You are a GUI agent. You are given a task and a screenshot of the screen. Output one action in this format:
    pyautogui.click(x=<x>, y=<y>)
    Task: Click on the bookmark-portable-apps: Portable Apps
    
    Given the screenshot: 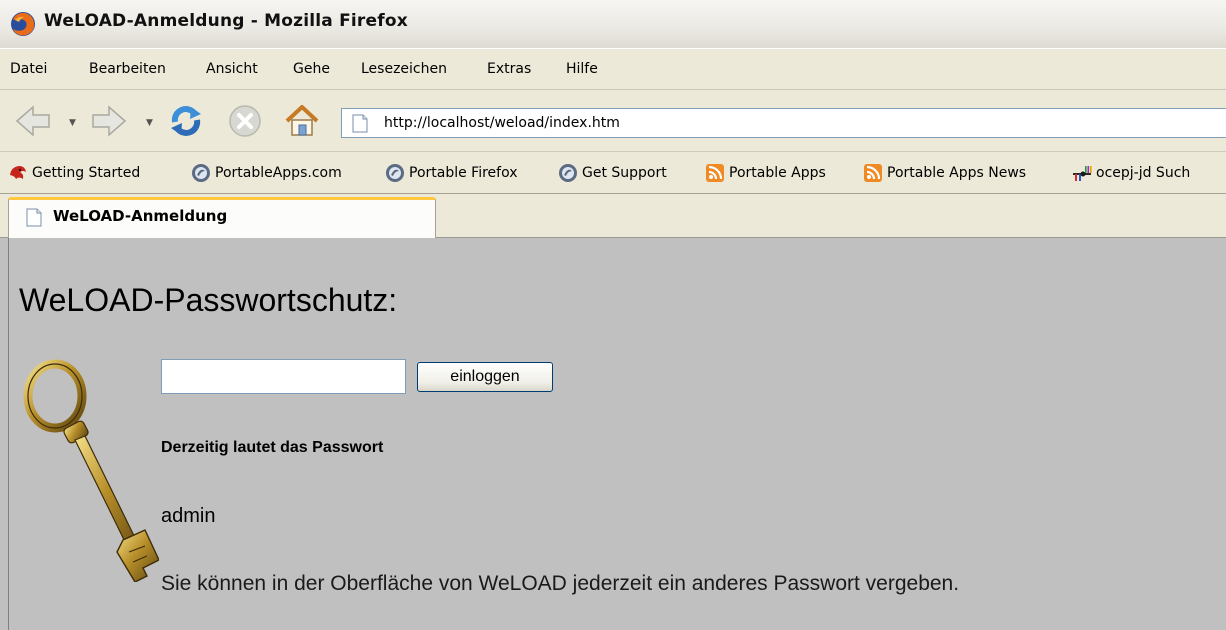 What is the action you would take?
    pyautogui.click(x=765, y=173)
    